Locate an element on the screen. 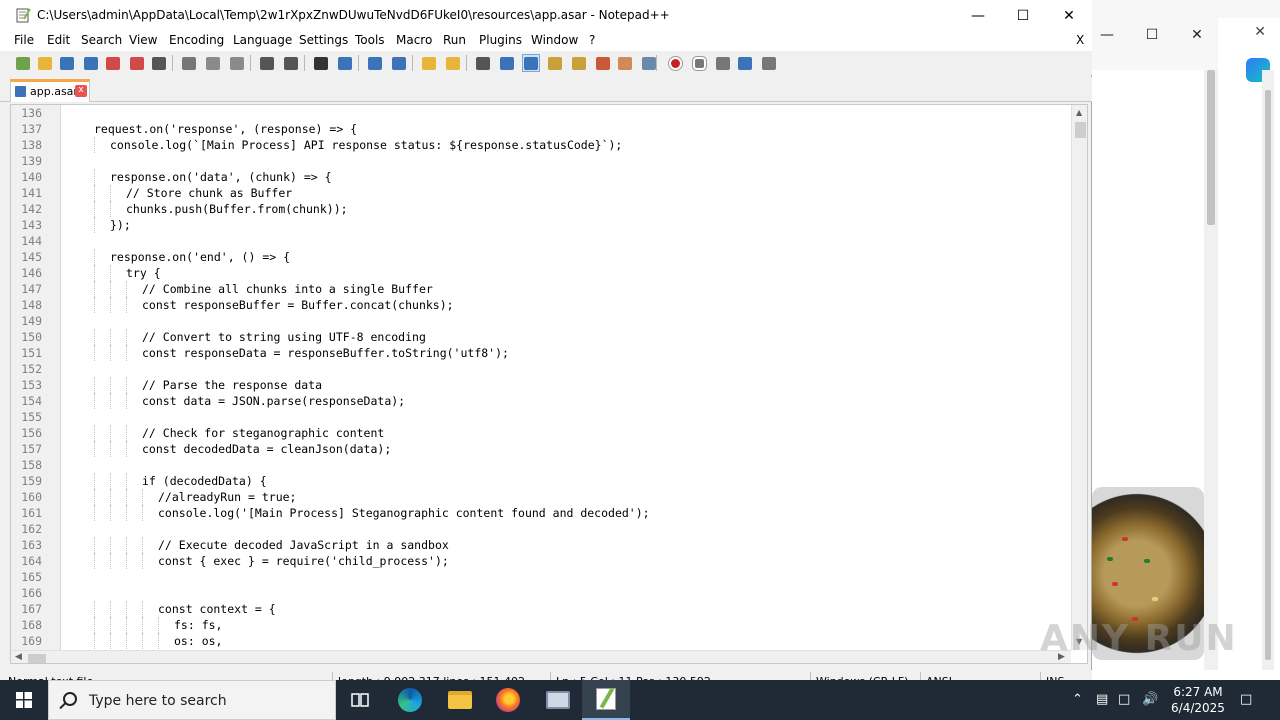 The width and height of the screenshot is (1280, 720). undo-icon is located at coordinates (267, 63).